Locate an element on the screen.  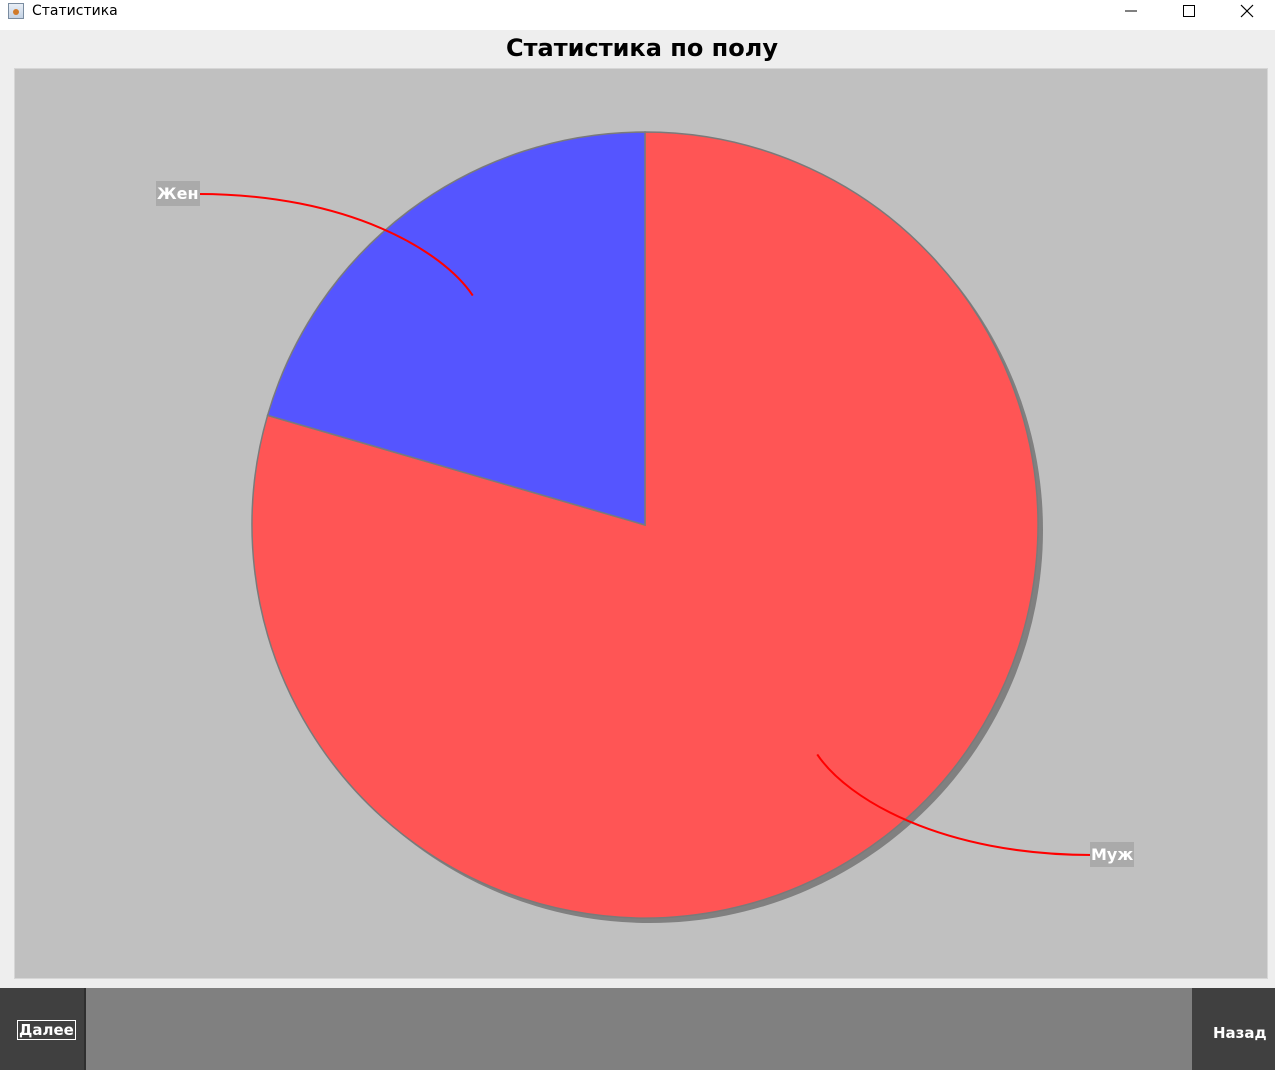
bottom-navigation-bar: Далее Назад is located at coordinates (637, 1029).